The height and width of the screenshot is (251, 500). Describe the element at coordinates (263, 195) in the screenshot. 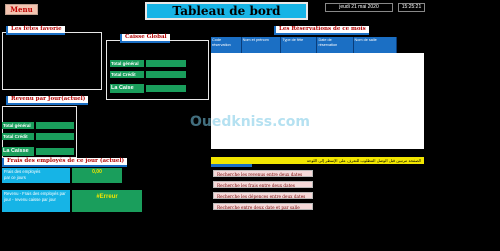

I see `search-depences-button: Recherche les dépences entre deux dates` at that location.